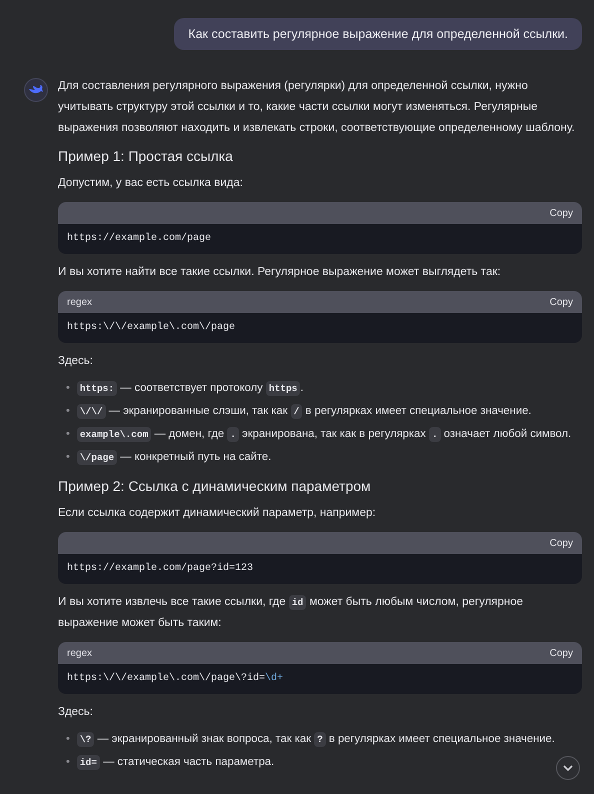 Image resolution: width=594 pixels, height=794 pixels. What do you see at coordinates (378, 34) in the screenshot?
I see `user-message: Как составить регулярное выражение для определенной ссылки.` at bounding box center [378, 34].